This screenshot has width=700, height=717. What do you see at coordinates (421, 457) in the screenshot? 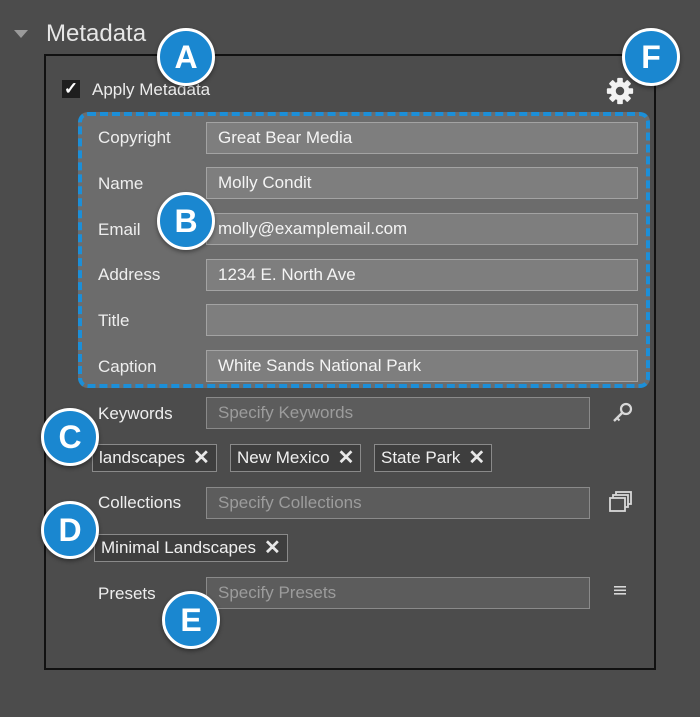
I see `tag-label: State Park` at bounding box center [421, 457].